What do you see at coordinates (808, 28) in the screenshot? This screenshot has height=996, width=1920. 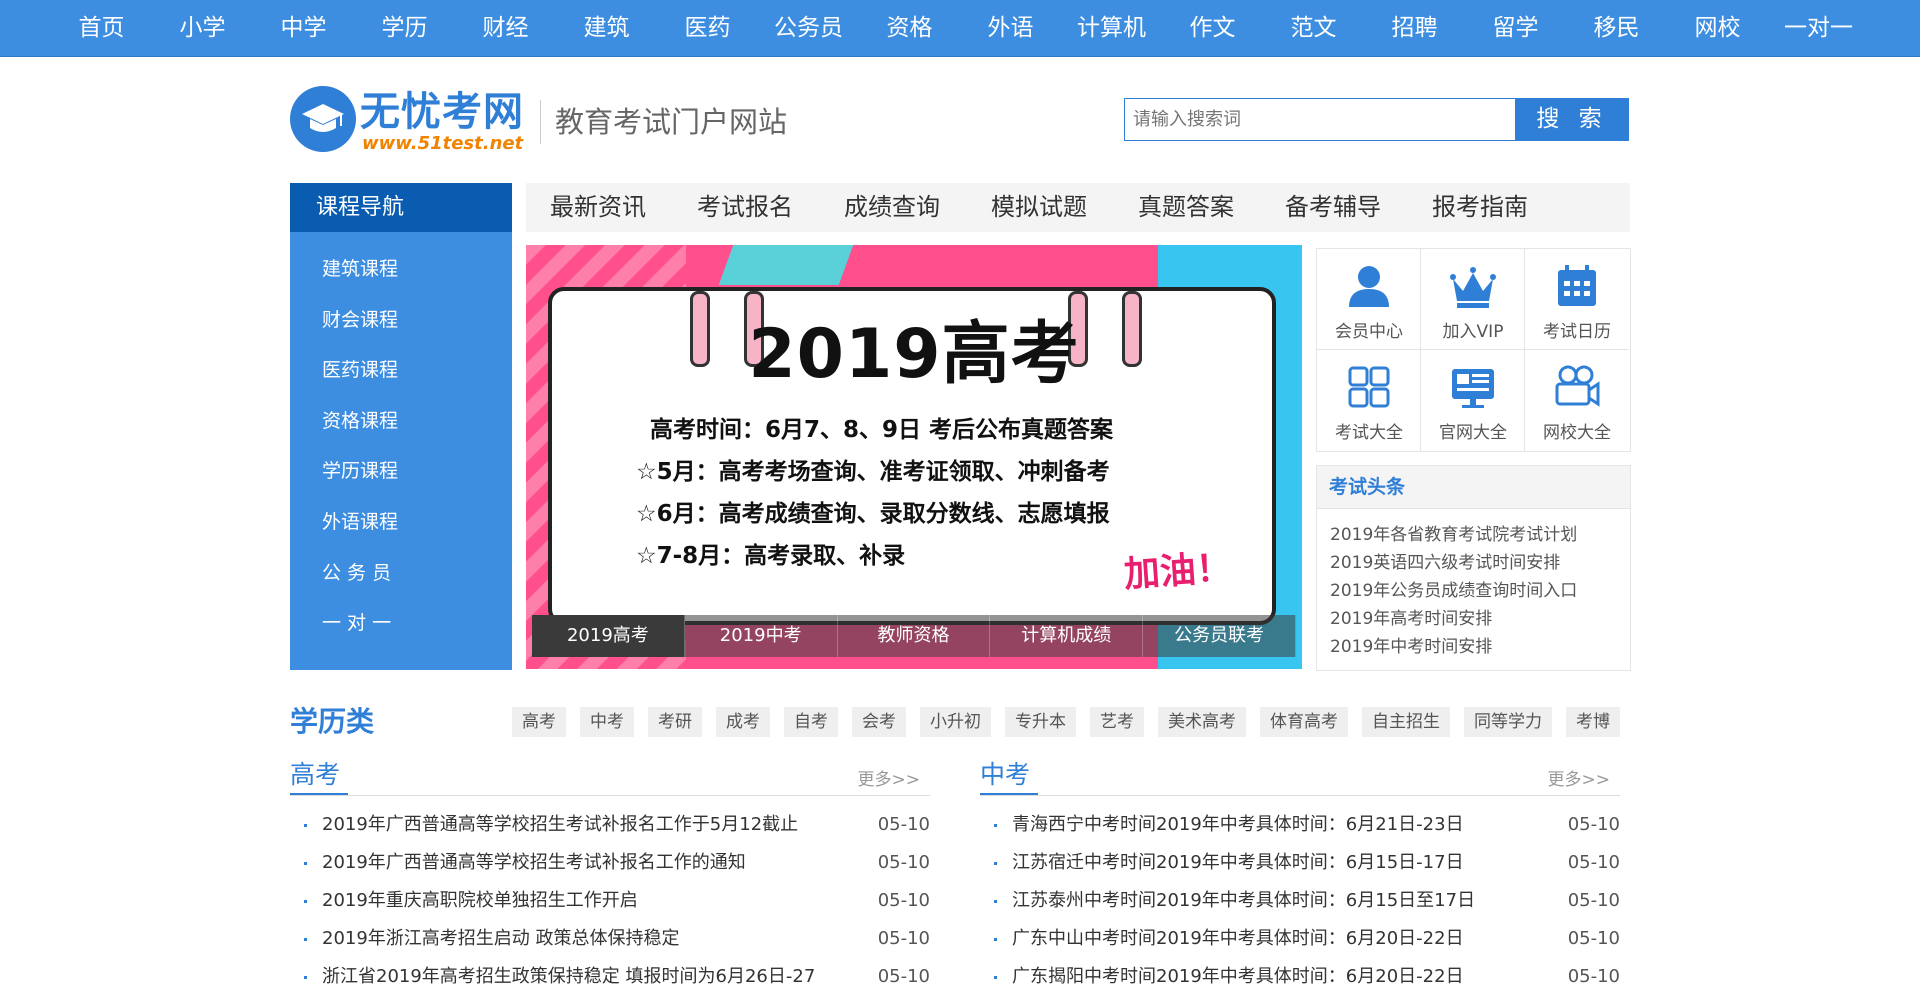 I see `top-nav-civil-servant: 公务员` at bounding box center [808, 28].